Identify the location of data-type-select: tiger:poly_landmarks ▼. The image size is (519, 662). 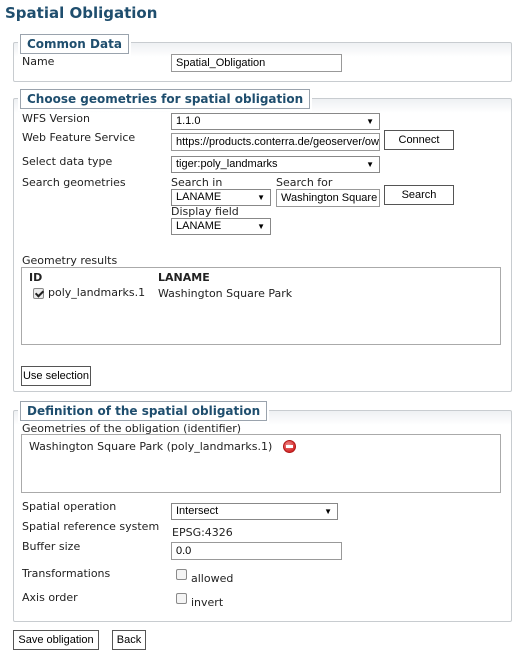
(275, 164).